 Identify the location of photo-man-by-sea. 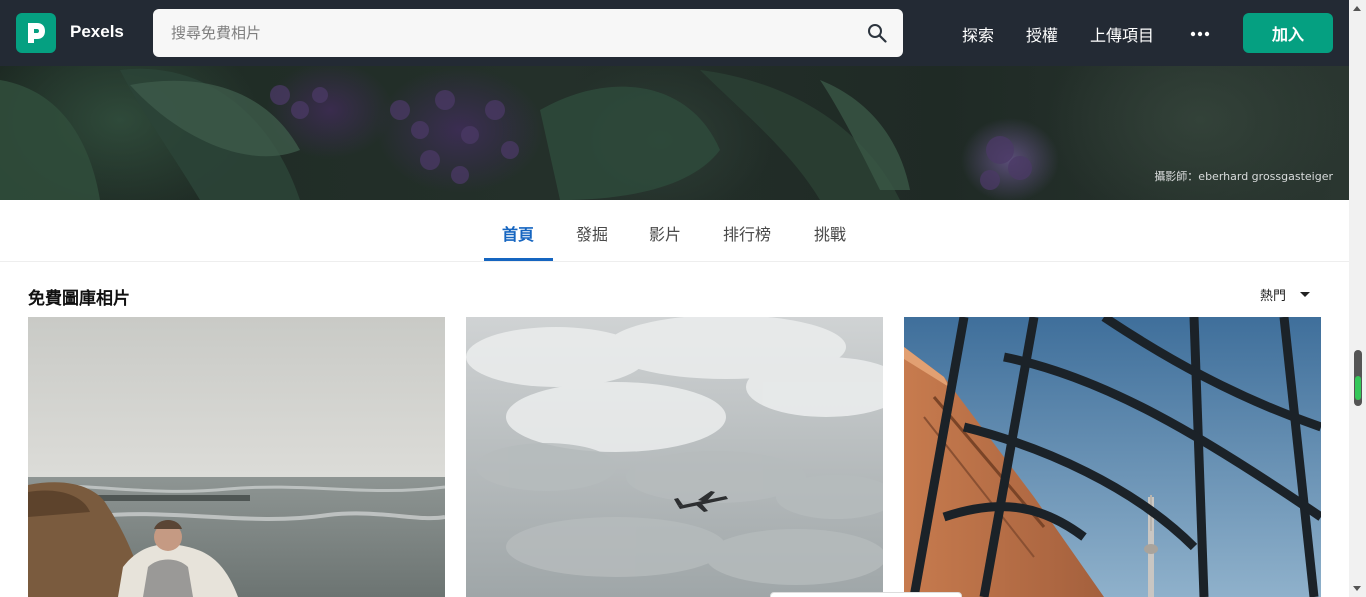
(236, 457).